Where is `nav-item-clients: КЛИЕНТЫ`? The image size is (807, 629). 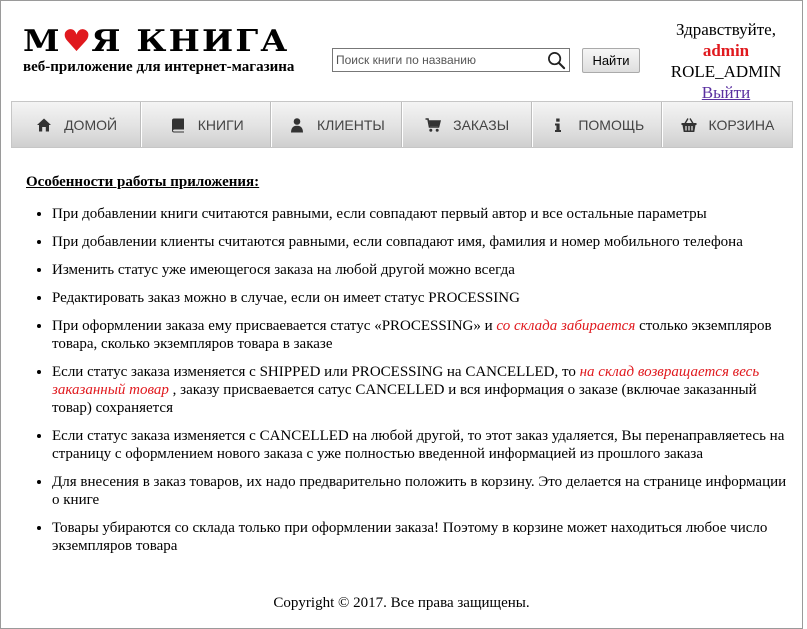
nav-item-clients: КЛИЕНТЫ is located at coordinates (337, 124).